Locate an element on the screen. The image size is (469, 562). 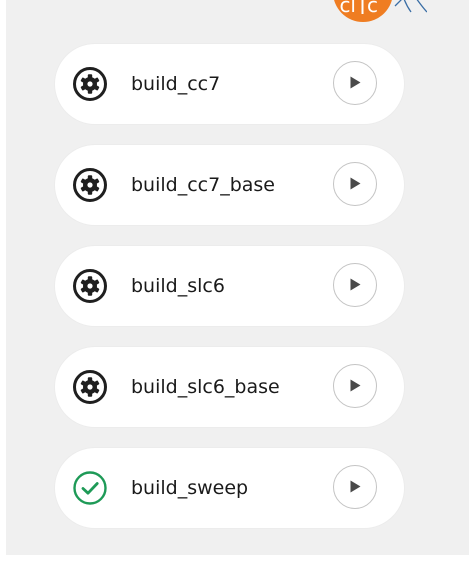
job-row-build-cc7: build_cc7 is located at coordinates (229, 84).